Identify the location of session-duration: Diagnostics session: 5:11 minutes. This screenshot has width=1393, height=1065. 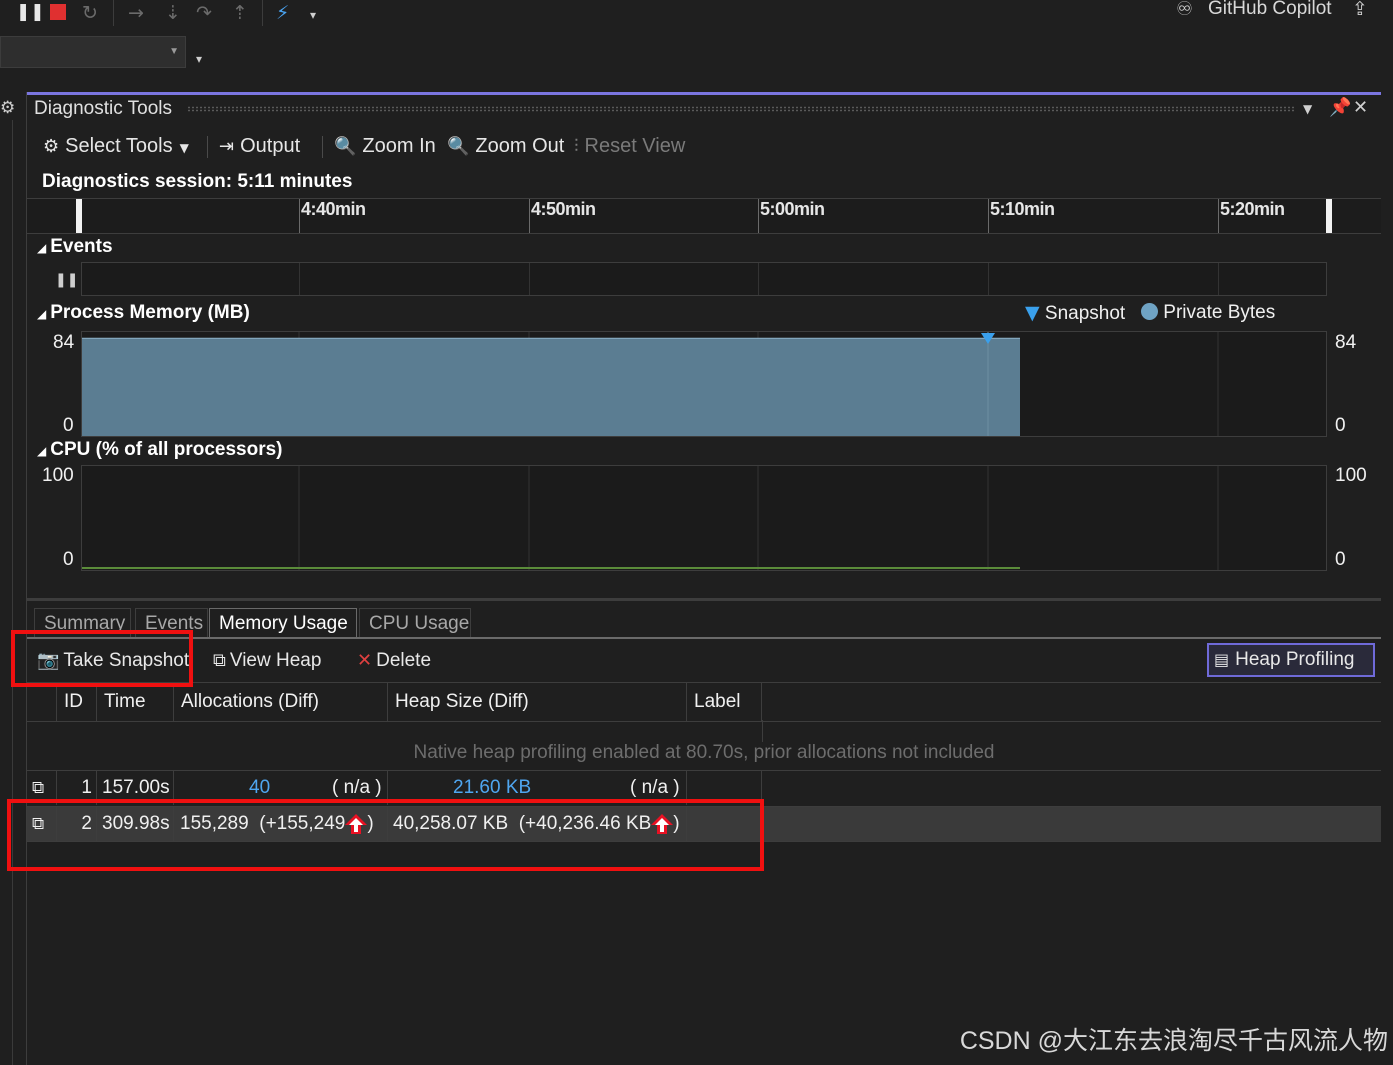
(197, 181).